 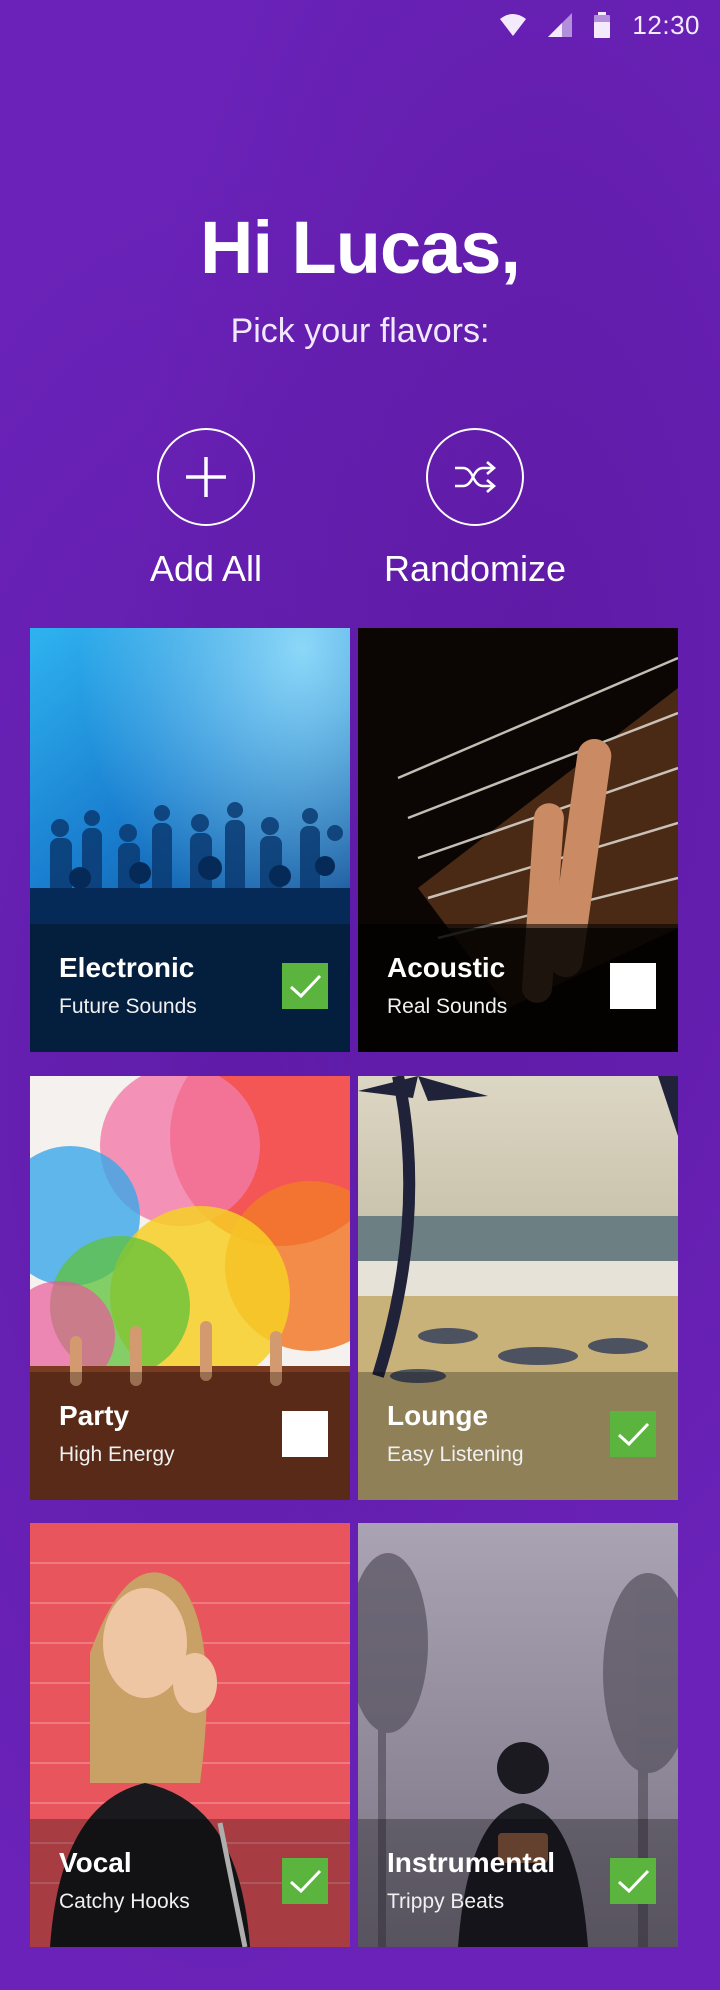 What do you see at coordinates (190, 840) in the screenshot?
I see `flavor-tile-electronic: Electronic Future Sounds` at bounding box center [190, 840].